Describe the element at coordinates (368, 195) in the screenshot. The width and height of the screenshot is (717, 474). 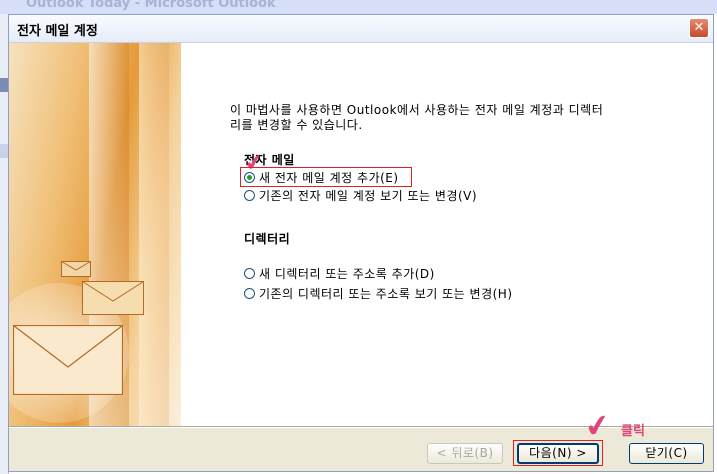
I see `radio-label: 기존의 전자 메일 계정 보기 또는 변경(V)` at that location.